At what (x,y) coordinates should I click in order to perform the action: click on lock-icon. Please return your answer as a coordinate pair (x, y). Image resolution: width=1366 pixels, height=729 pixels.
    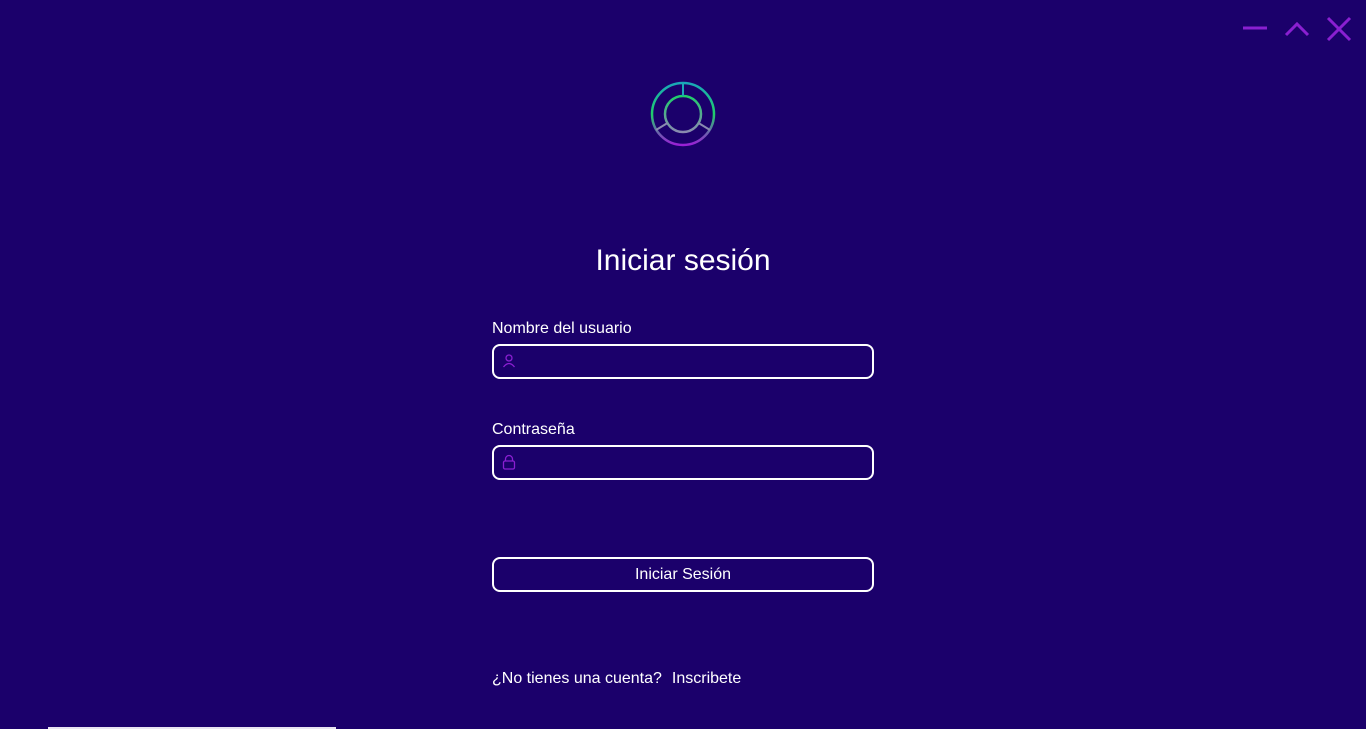
    Looking at the image, I should click on (509, 462).